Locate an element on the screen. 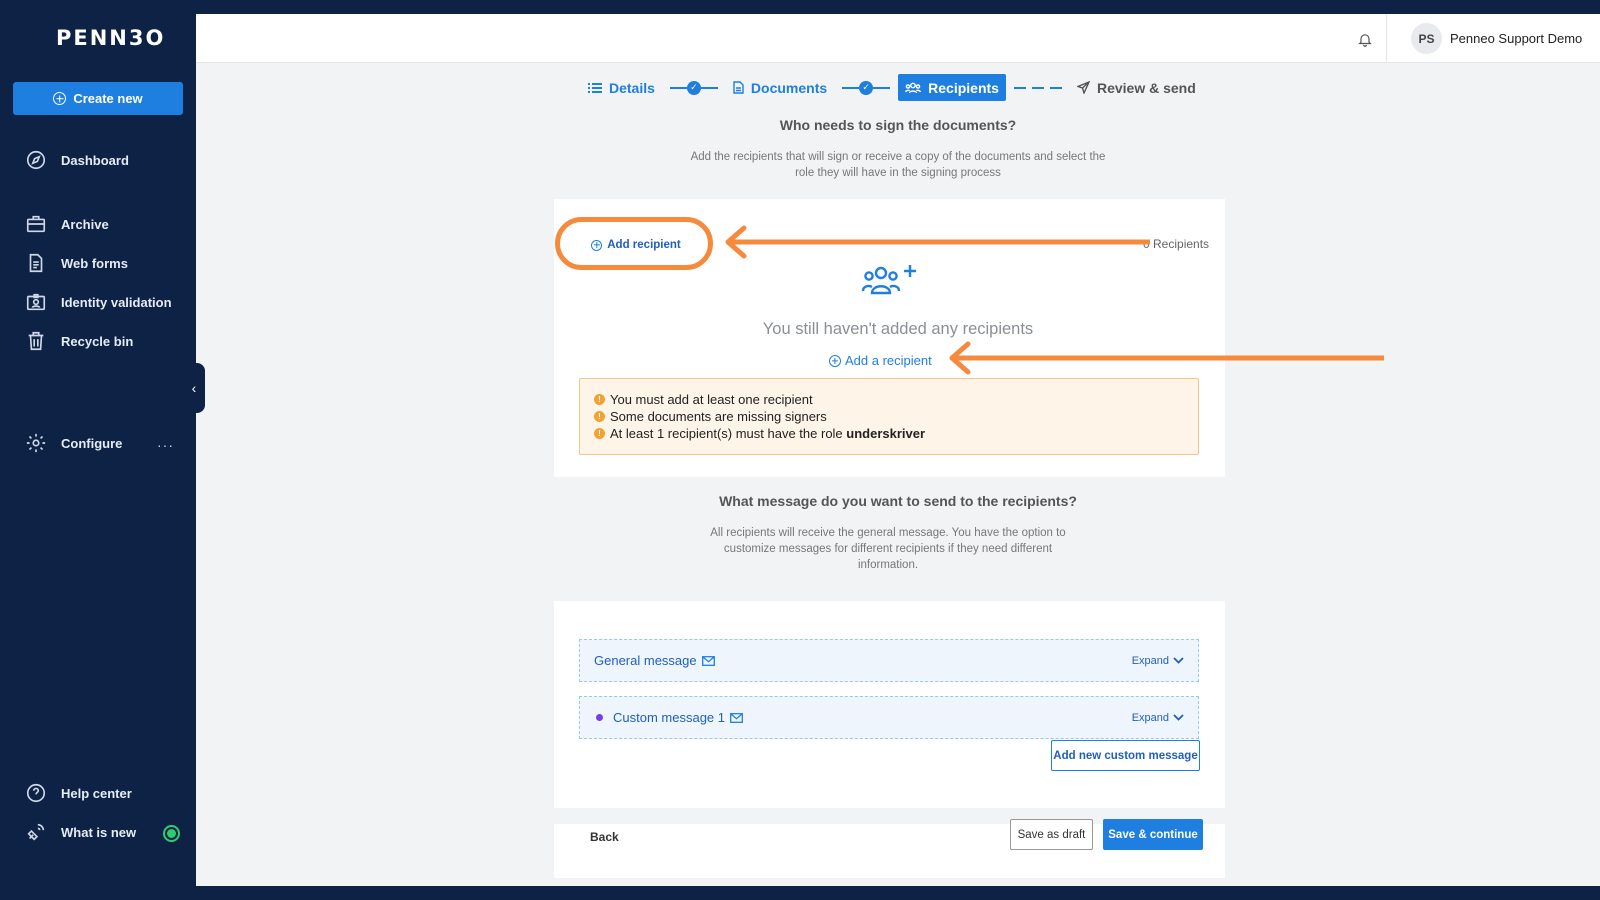  step-connector-pending is located at coordinates (1037, 87).